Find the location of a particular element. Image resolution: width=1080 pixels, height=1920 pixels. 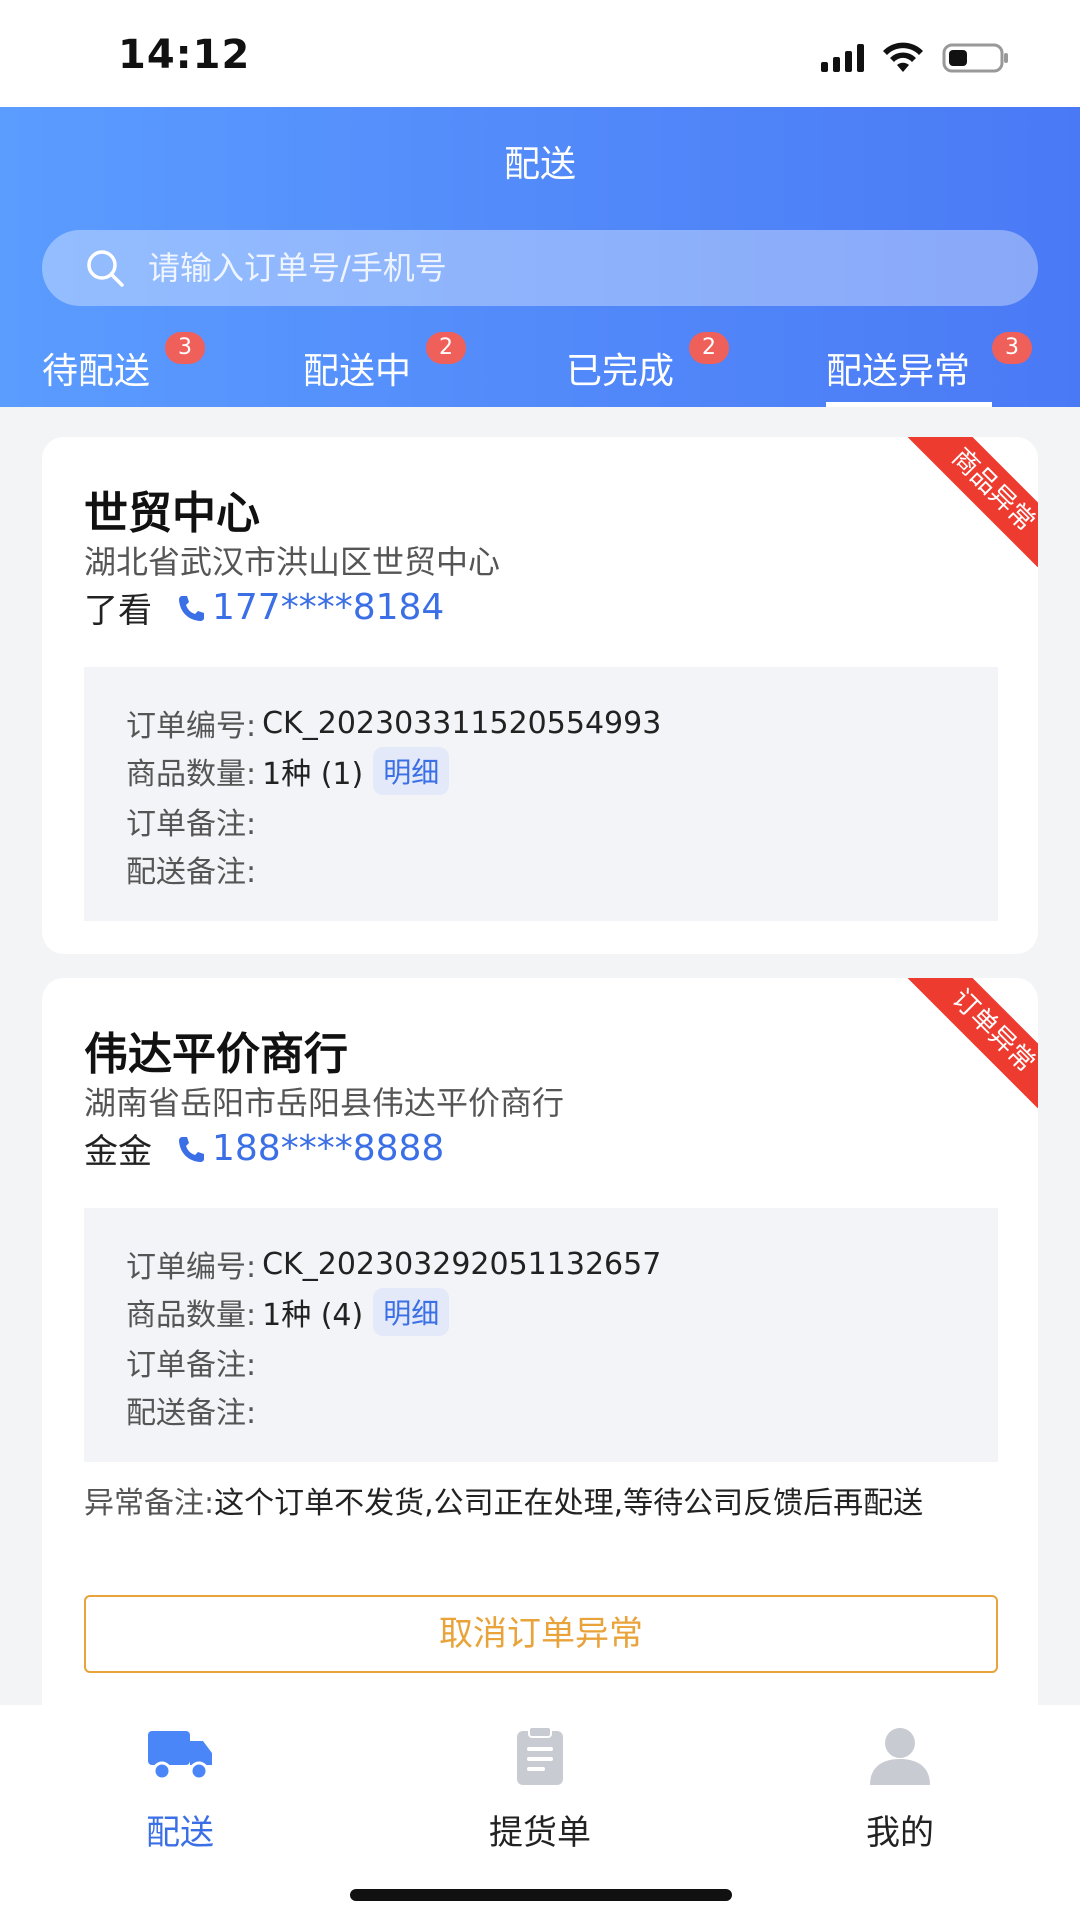

nav-mine: 我的 is located at coordinates (900, 1789).